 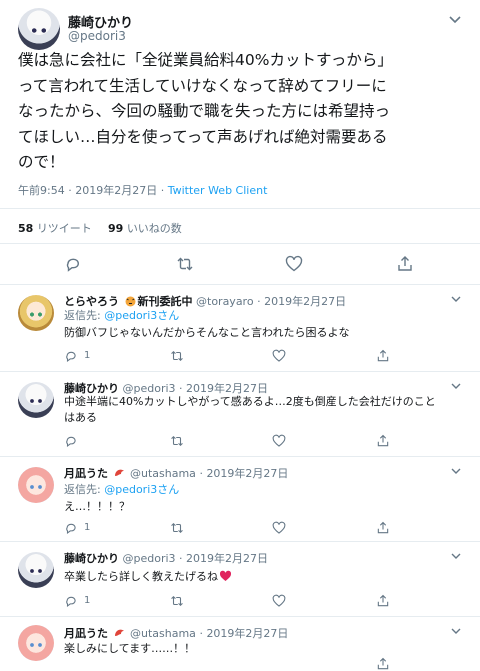 I want to click on tweet-date: 2019年2月27日, so click(x=116, y=190).